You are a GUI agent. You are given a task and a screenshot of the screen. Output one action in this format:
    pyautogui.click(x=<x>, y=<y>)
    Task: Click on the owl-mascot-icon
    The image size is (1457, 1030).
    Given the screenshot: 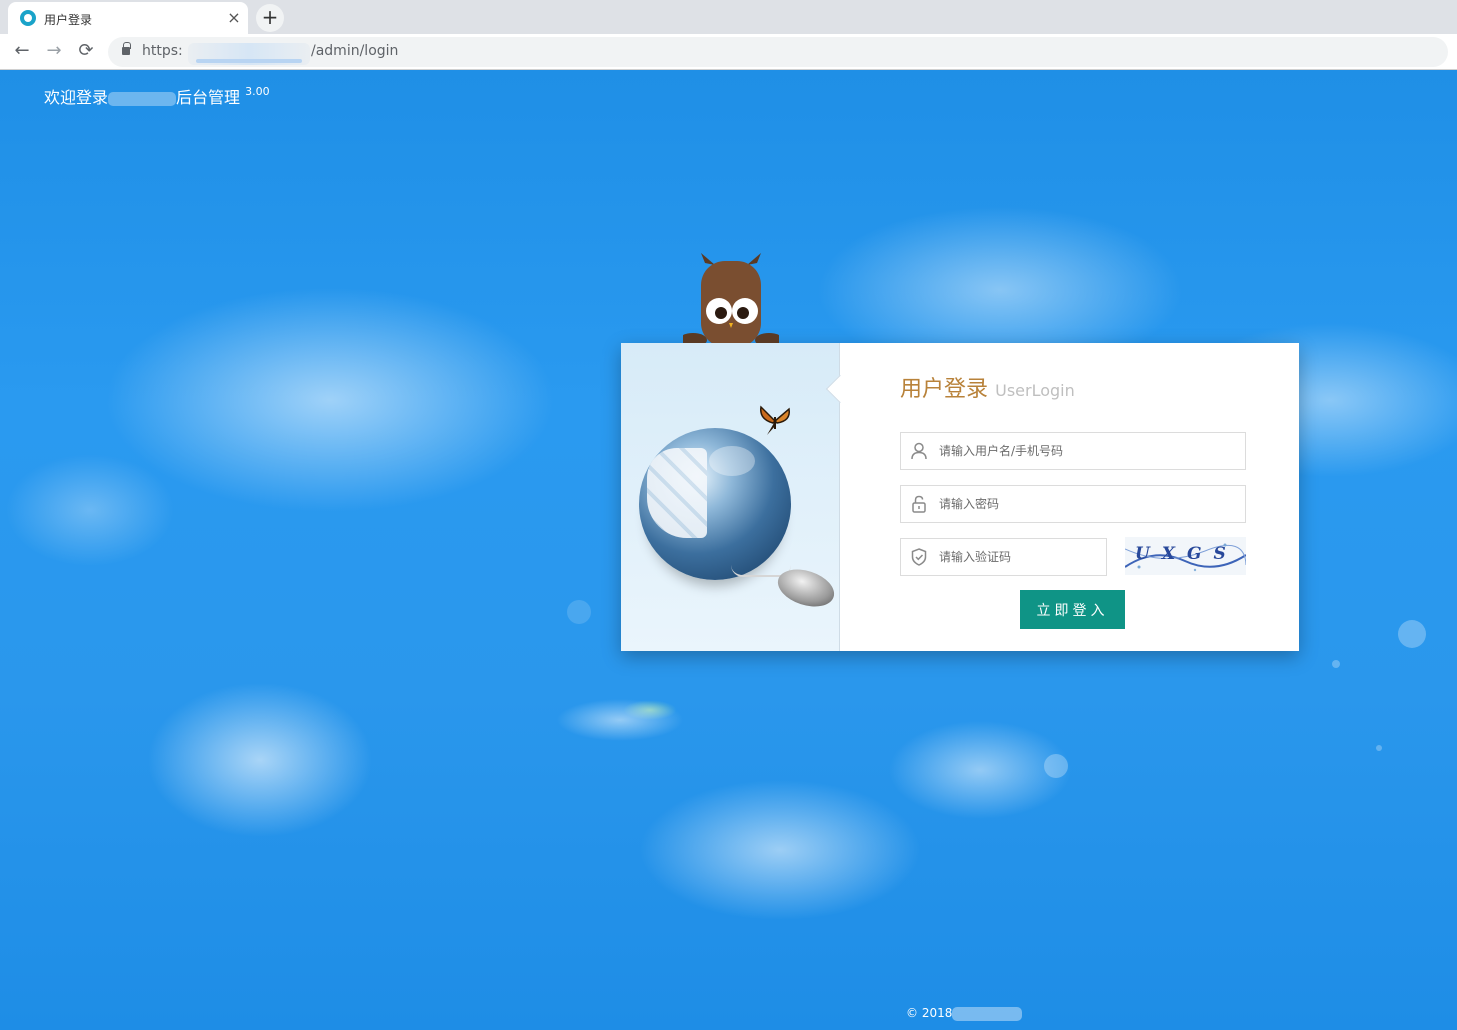 What is the action you would take?
    pyautogui.click(x=731, y=299)
    